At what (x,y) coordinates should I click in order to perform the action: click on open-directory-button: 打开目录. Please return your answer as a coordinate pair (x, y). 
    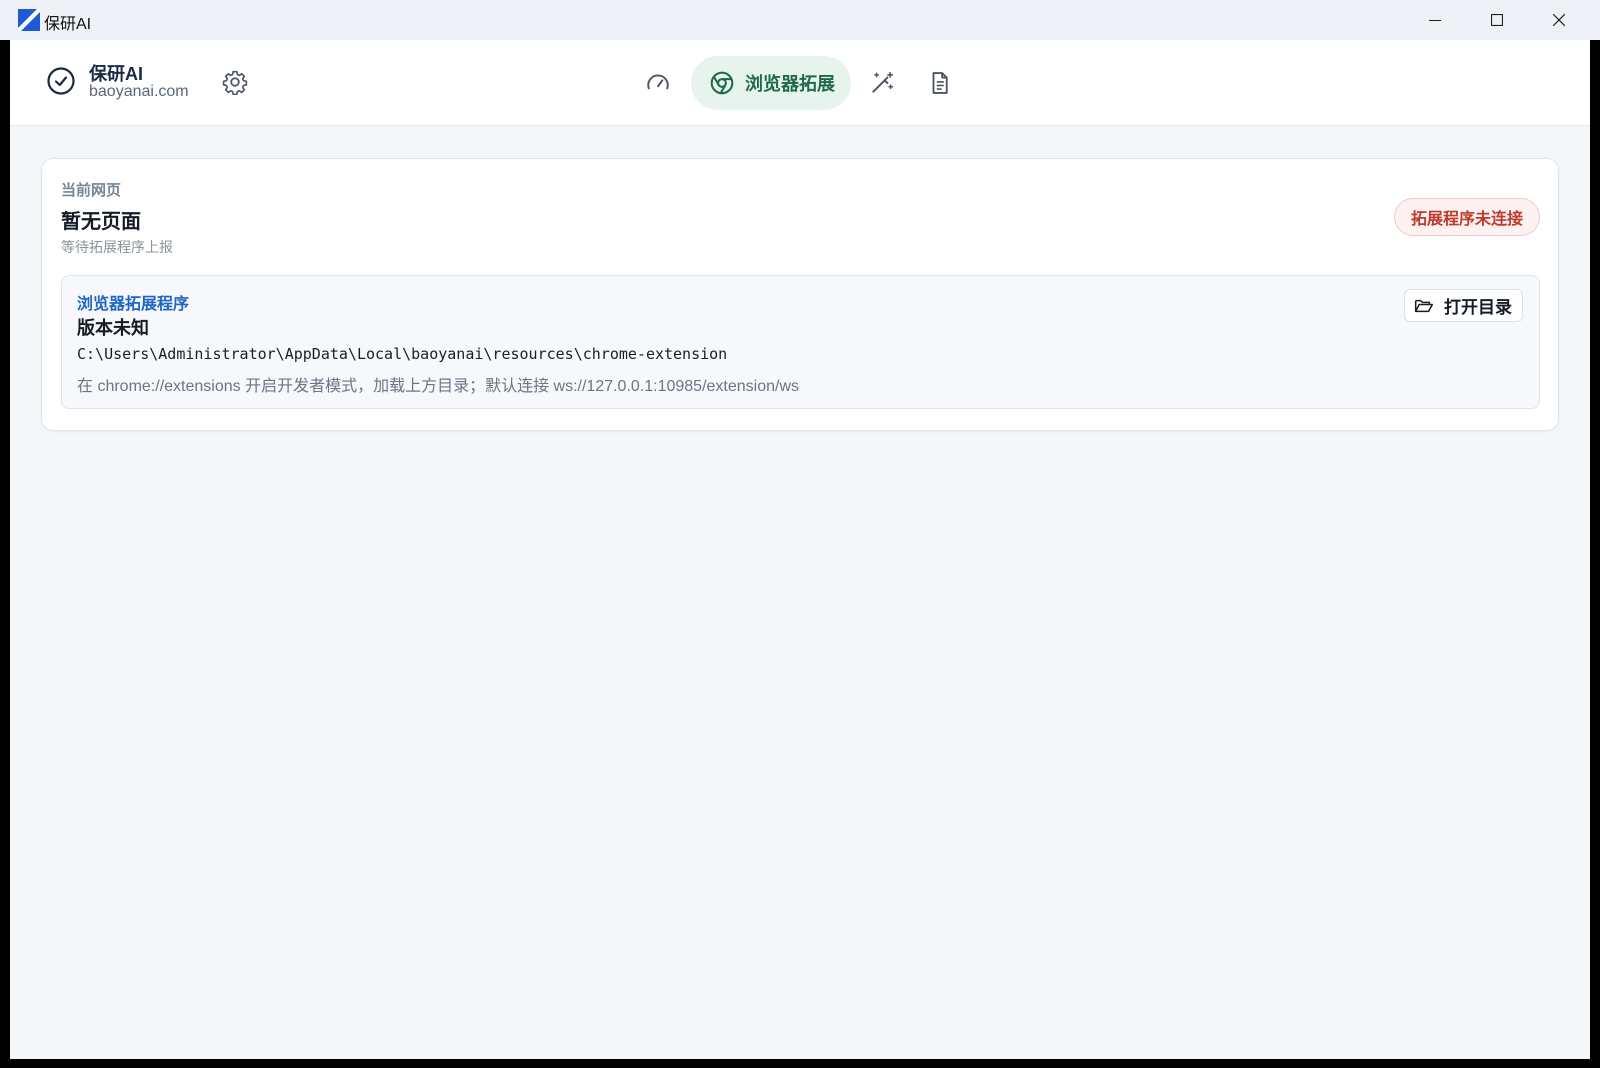
    Looking at the image, I should click on (1463, 305).